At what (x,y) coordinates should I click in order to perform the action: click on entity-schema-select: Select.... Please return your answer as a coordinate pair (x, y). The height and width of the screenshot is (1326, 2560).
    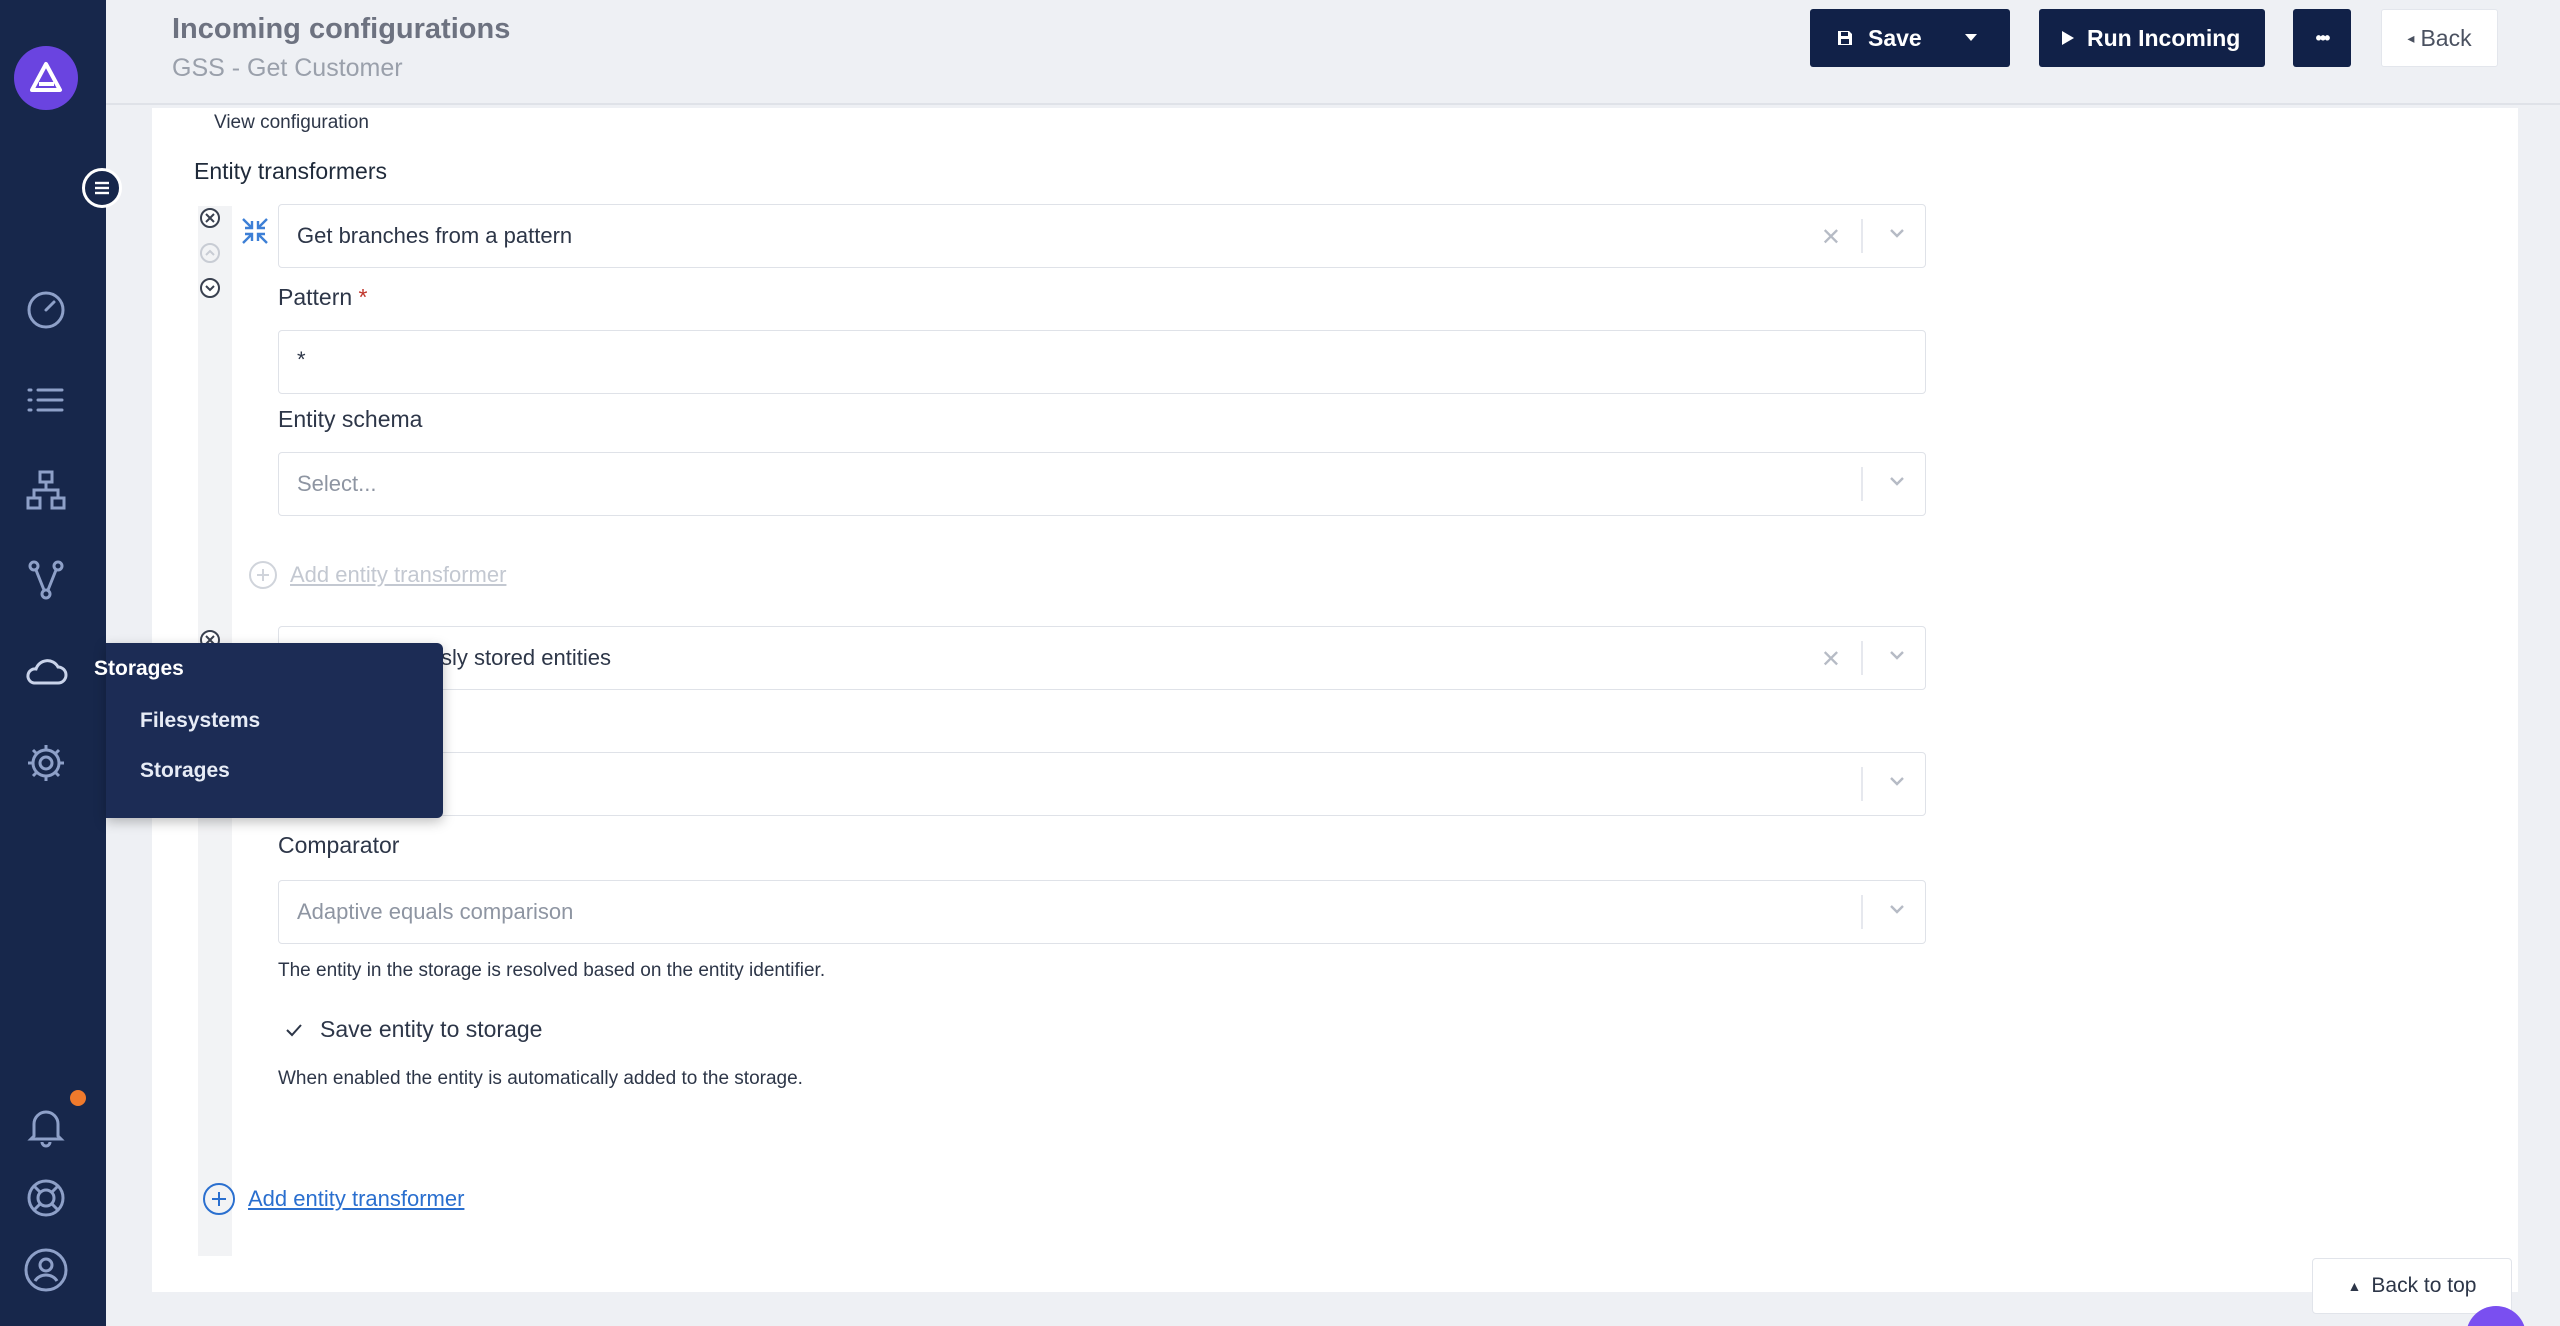
    Looking at the image, I should click on (1102, 484).